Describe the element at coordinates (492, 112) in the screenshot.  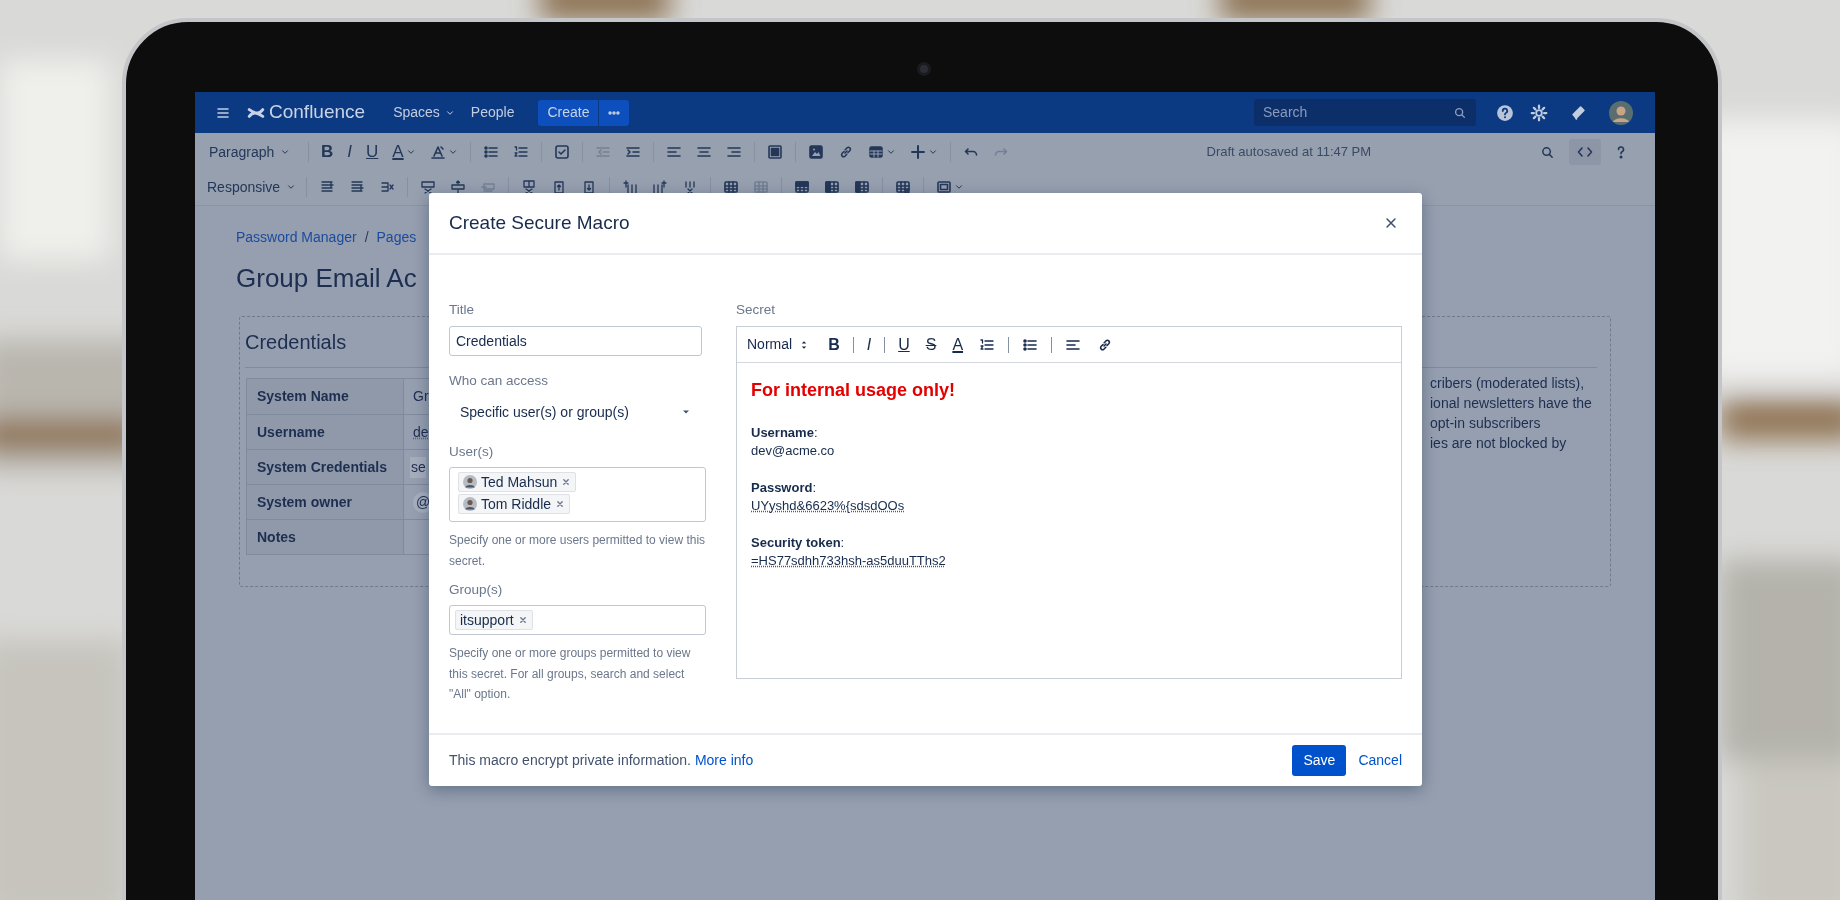
I see `nav-link: People` at that location.